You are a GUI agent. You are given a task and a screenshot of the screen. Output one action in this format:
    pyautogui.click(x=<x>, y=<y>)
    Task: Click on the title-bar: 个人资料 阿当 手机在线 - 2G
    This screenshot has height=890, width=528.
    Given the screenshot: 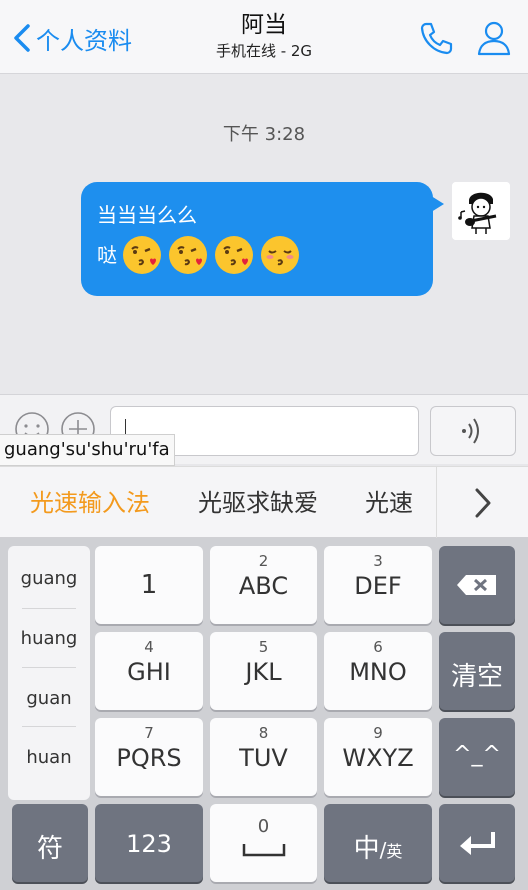 What is the action you would take?
    pyautogui.click(x=264, y=37)
    